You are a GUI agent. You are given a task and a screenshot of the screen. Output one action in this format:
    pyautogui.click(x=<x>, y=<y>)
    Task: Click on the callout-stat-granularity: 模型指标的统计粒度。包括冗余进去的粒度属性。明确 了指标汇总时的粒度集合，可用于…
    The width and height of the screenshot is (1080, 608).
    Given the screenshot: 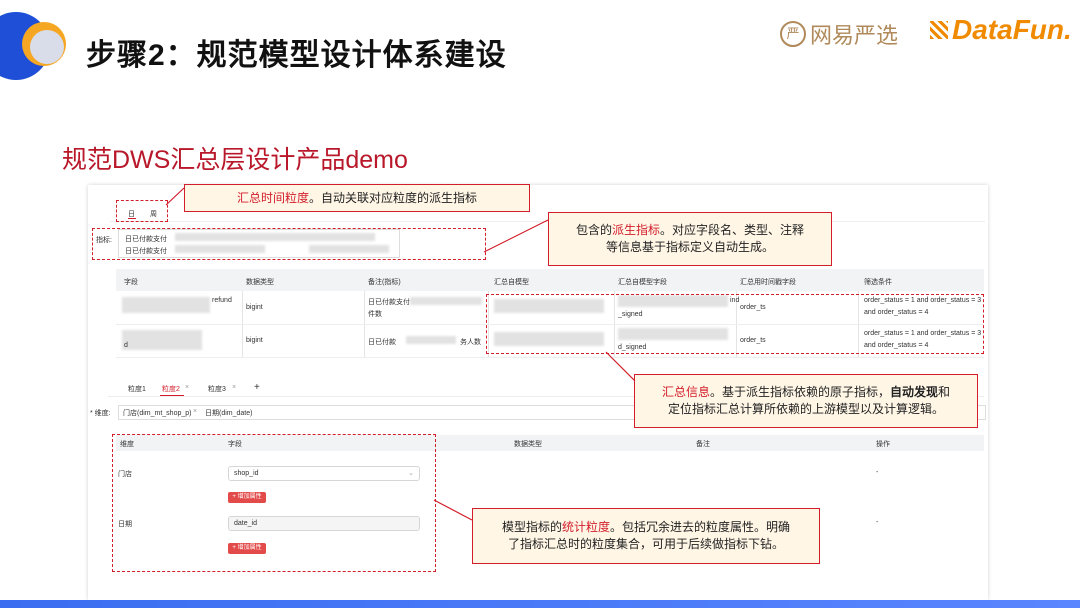 What is the action you would take?
    pyautogui.click(x=646, y=536)
    